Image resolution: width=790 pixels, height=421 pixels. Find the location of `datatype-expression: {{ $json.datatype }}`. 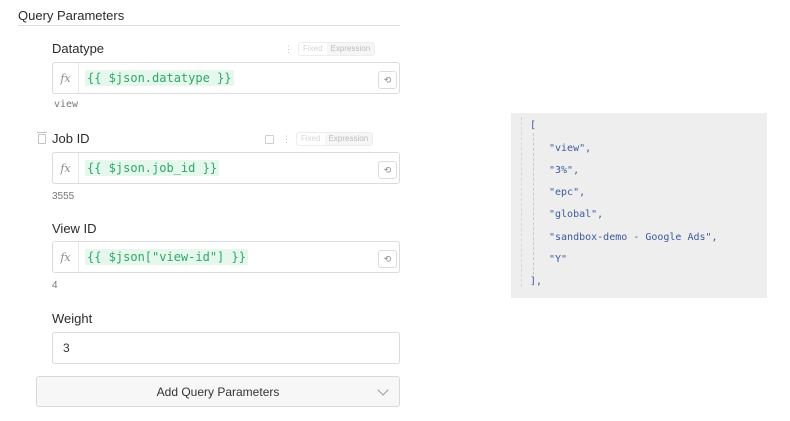

datatype-expression: {{ $json.datatype }} is located at coordinates (159, 78).